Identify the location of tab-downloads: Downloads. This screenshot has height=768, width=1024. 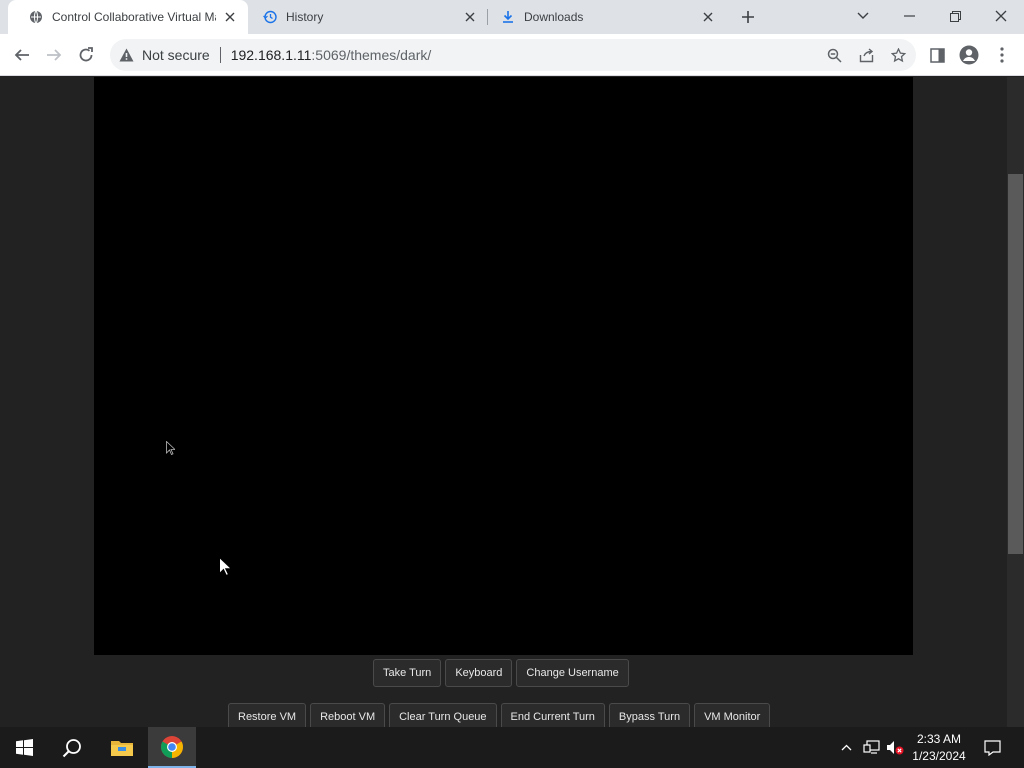
(603, 17).